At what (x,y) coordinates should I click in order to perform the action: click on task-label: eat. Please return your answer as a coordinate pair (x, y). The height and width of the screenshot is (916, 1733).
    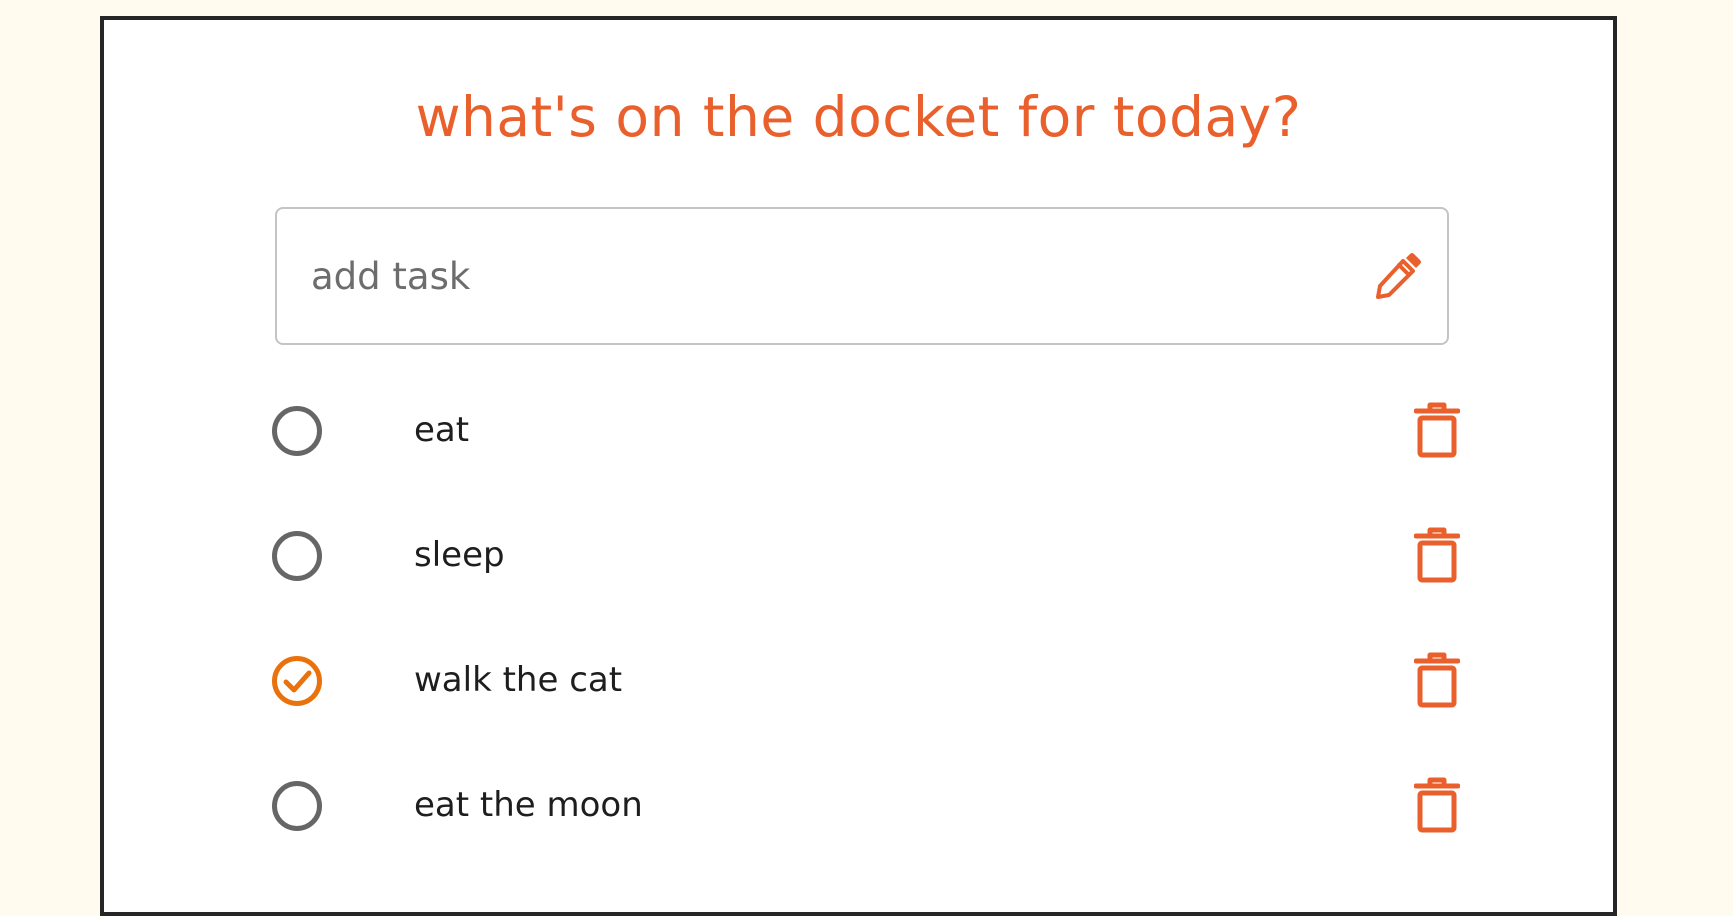
    Looking at the image, I should click on (442, 430).